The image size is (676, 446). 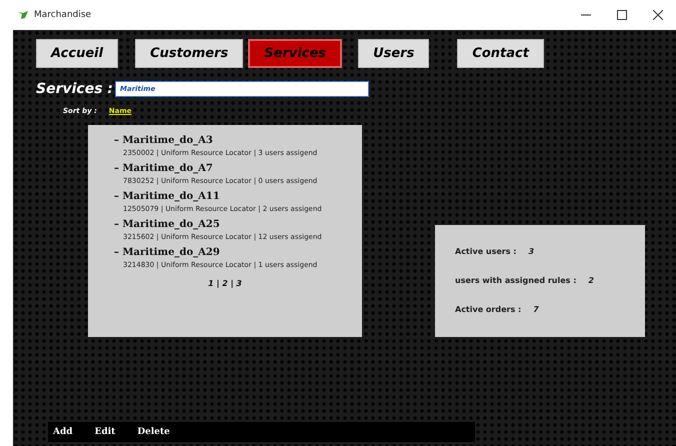 What do you see at coordinates (105, 432) in the screenshot?
I see `action-button: Edit` at bounding box center [105, 432].